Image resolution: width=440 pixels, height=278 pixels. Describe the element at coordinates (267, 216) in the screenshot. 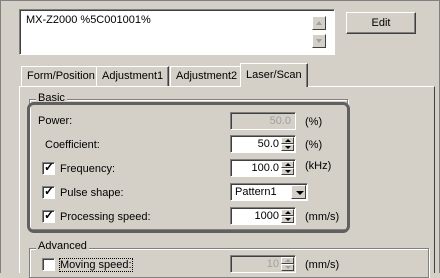

I see `processing-speed-value: 1000` at that location.